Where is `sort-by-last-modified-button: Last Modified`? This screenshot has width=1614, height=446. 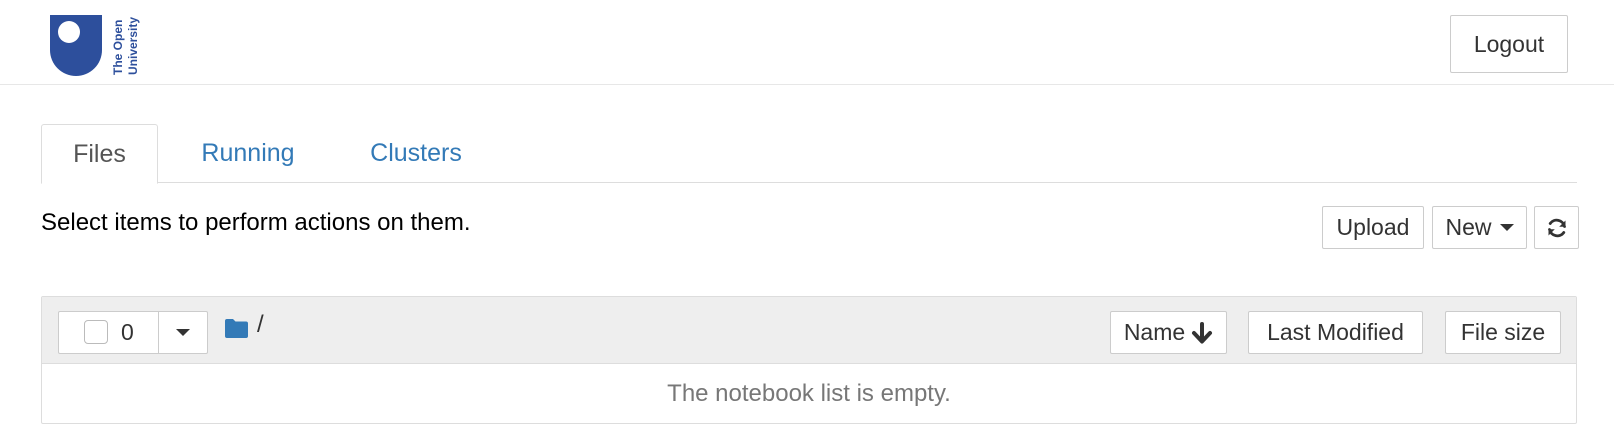 sort-by-last-modified-button: Last Modified is located at coordinates (1335, 332).